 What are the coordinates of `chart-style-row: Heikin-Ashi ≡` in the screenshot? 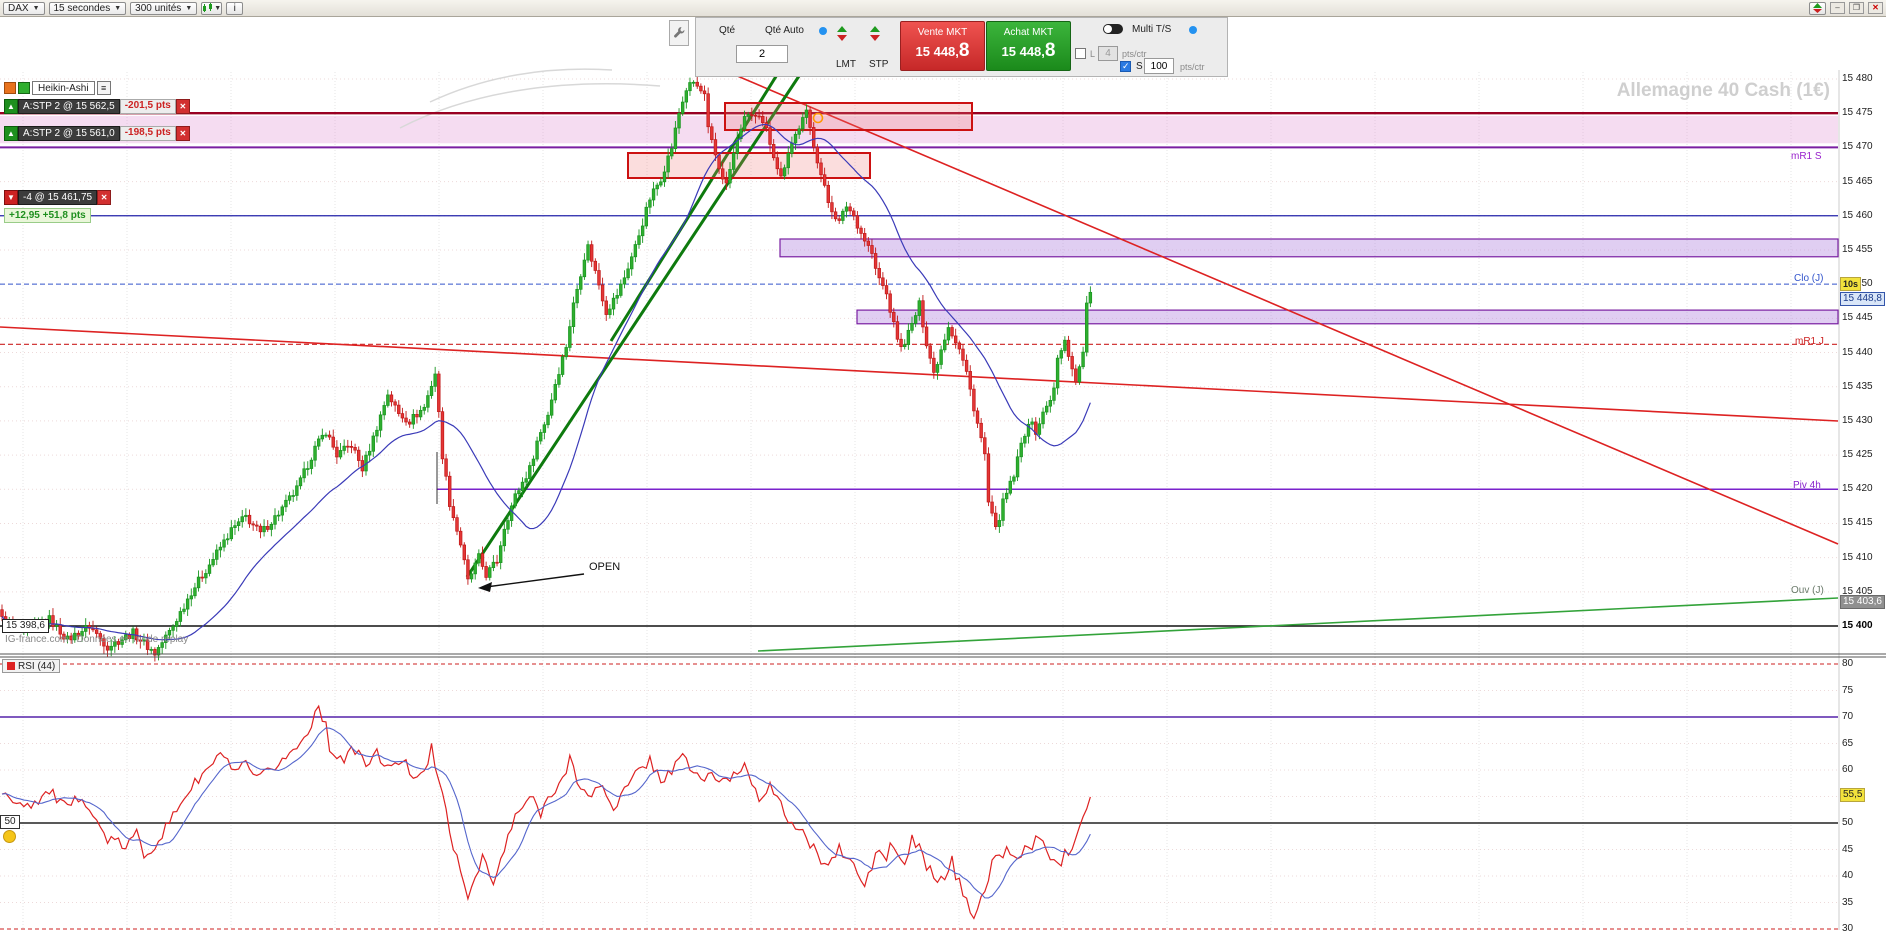 It's located at (57, 87).